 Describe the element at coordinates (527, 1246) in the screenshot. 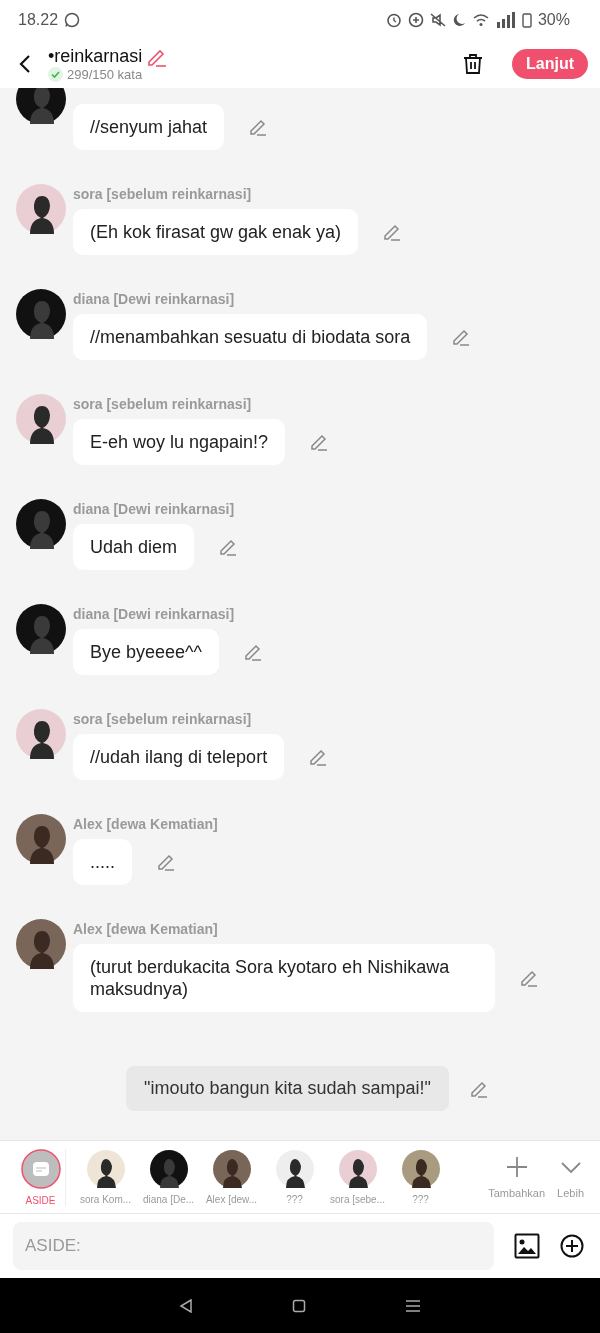

I see `image-icon` at that location.